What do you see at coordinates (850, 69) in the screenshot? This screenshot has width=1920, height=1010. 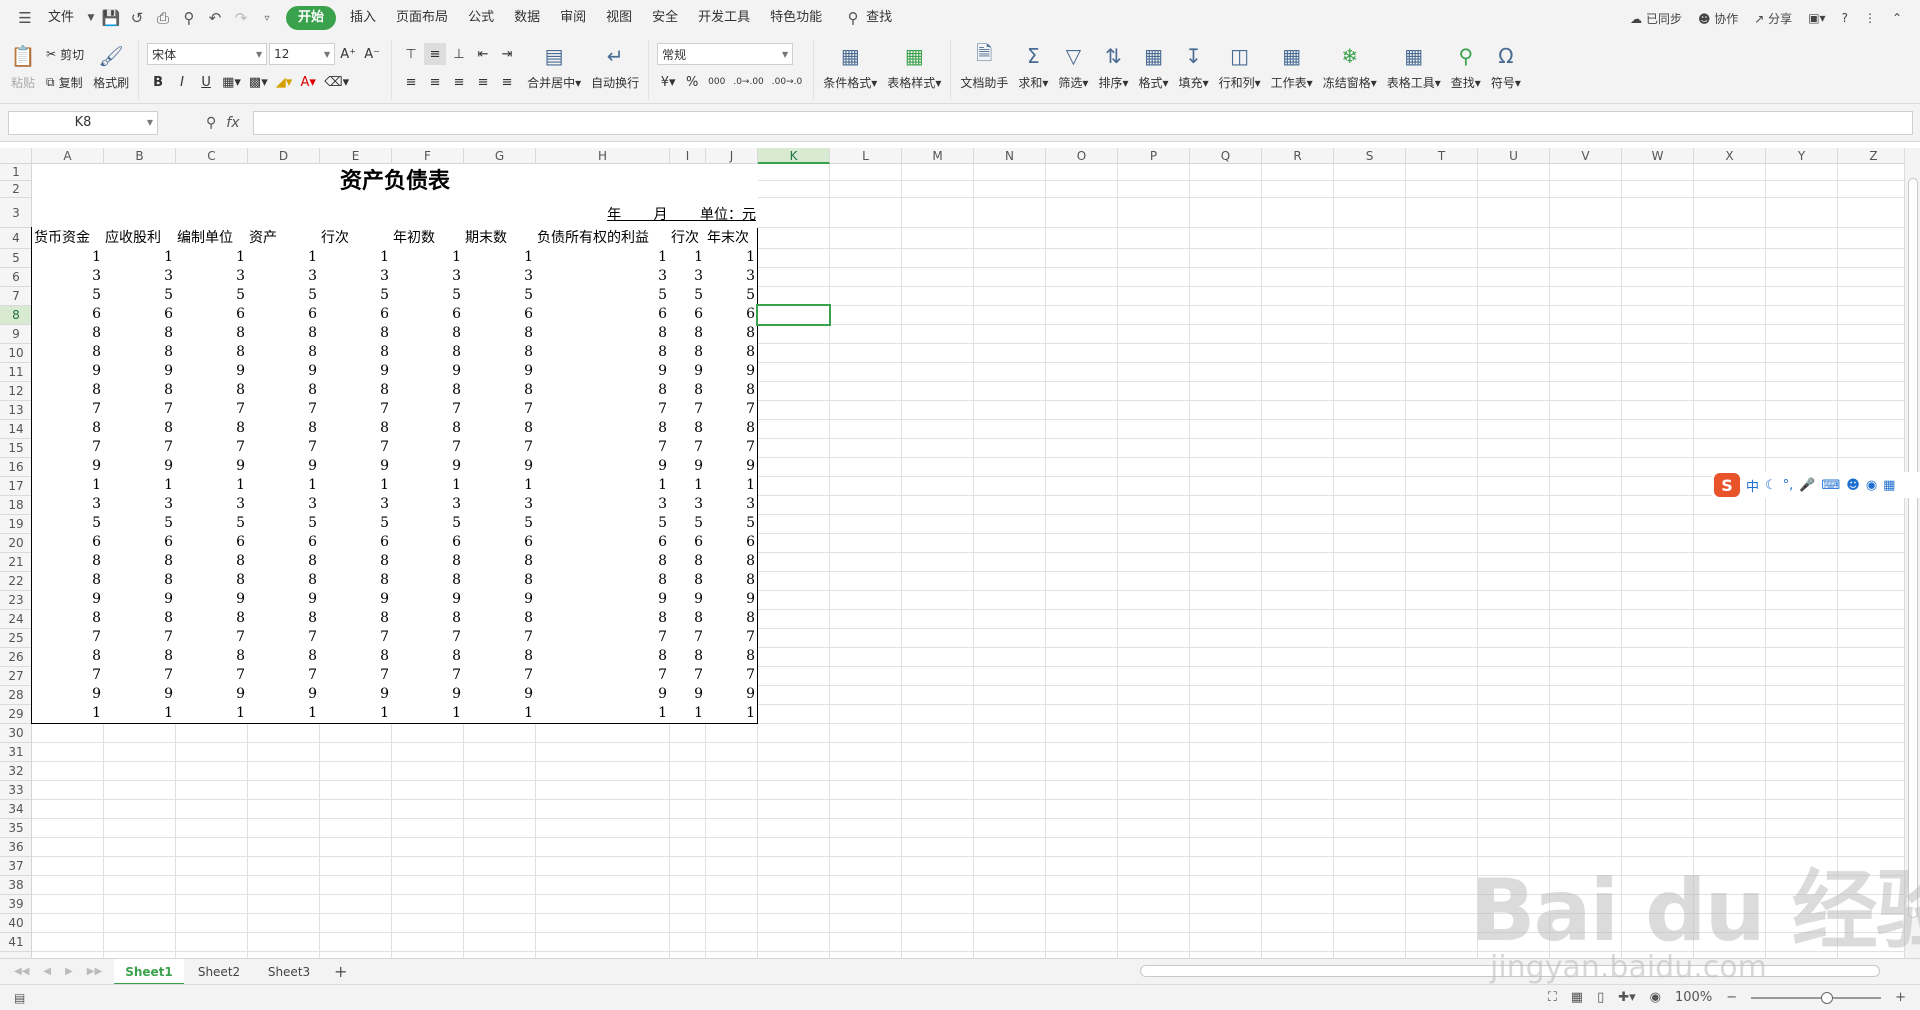 I see `conditional-format-button: ▦ 条件格式▾` at bounding box center [850, 69].